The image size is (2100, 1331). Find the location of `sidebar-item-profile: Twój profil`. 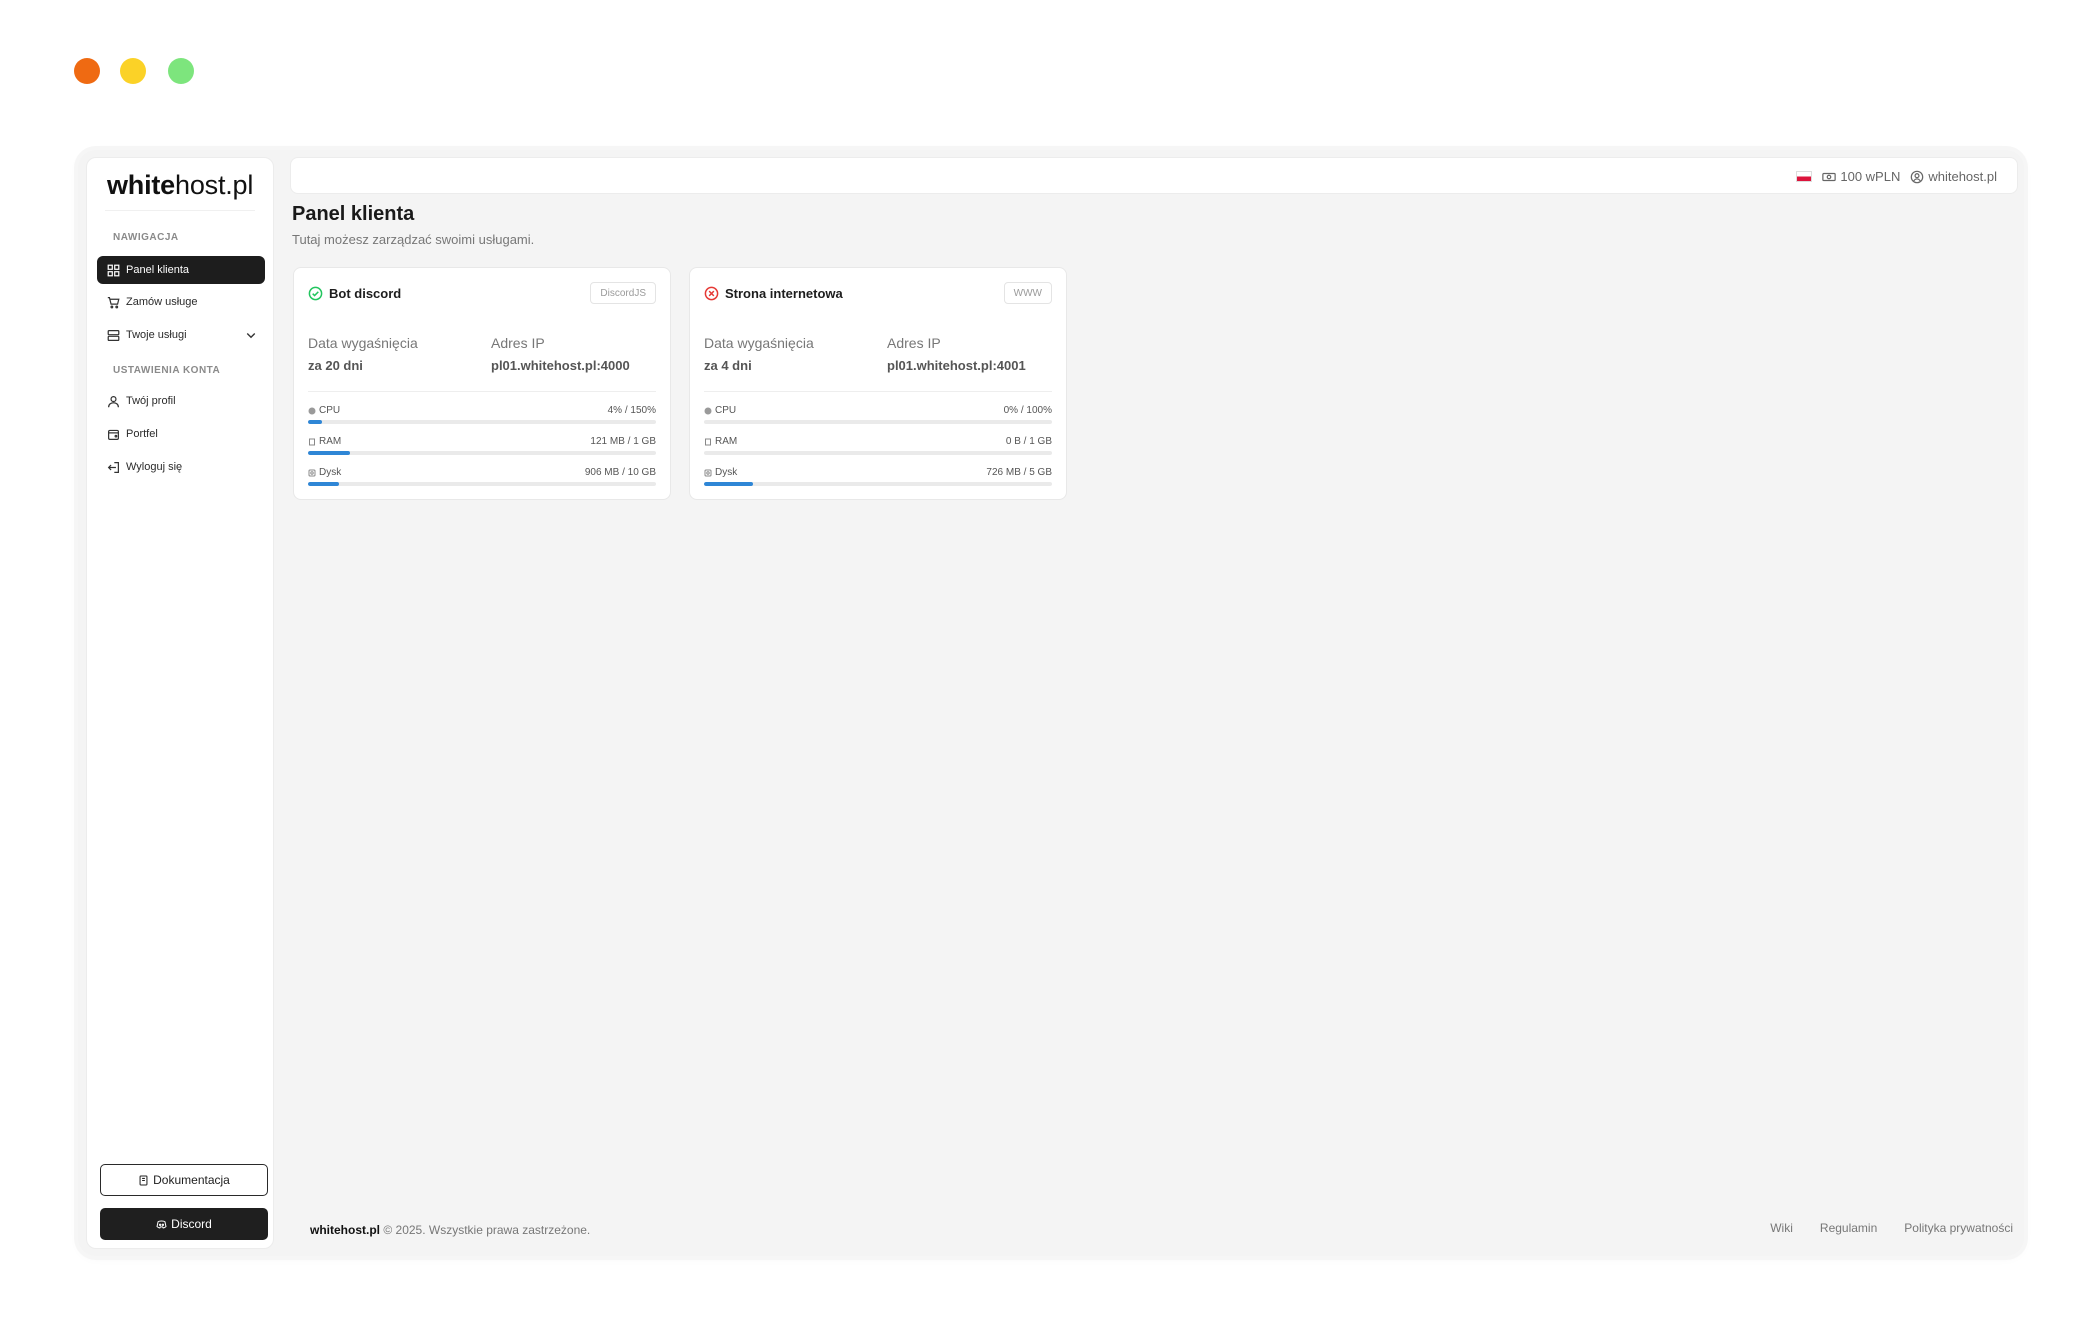

sidebar-item-profile: Twój profil is located at coordinates (181, 401).